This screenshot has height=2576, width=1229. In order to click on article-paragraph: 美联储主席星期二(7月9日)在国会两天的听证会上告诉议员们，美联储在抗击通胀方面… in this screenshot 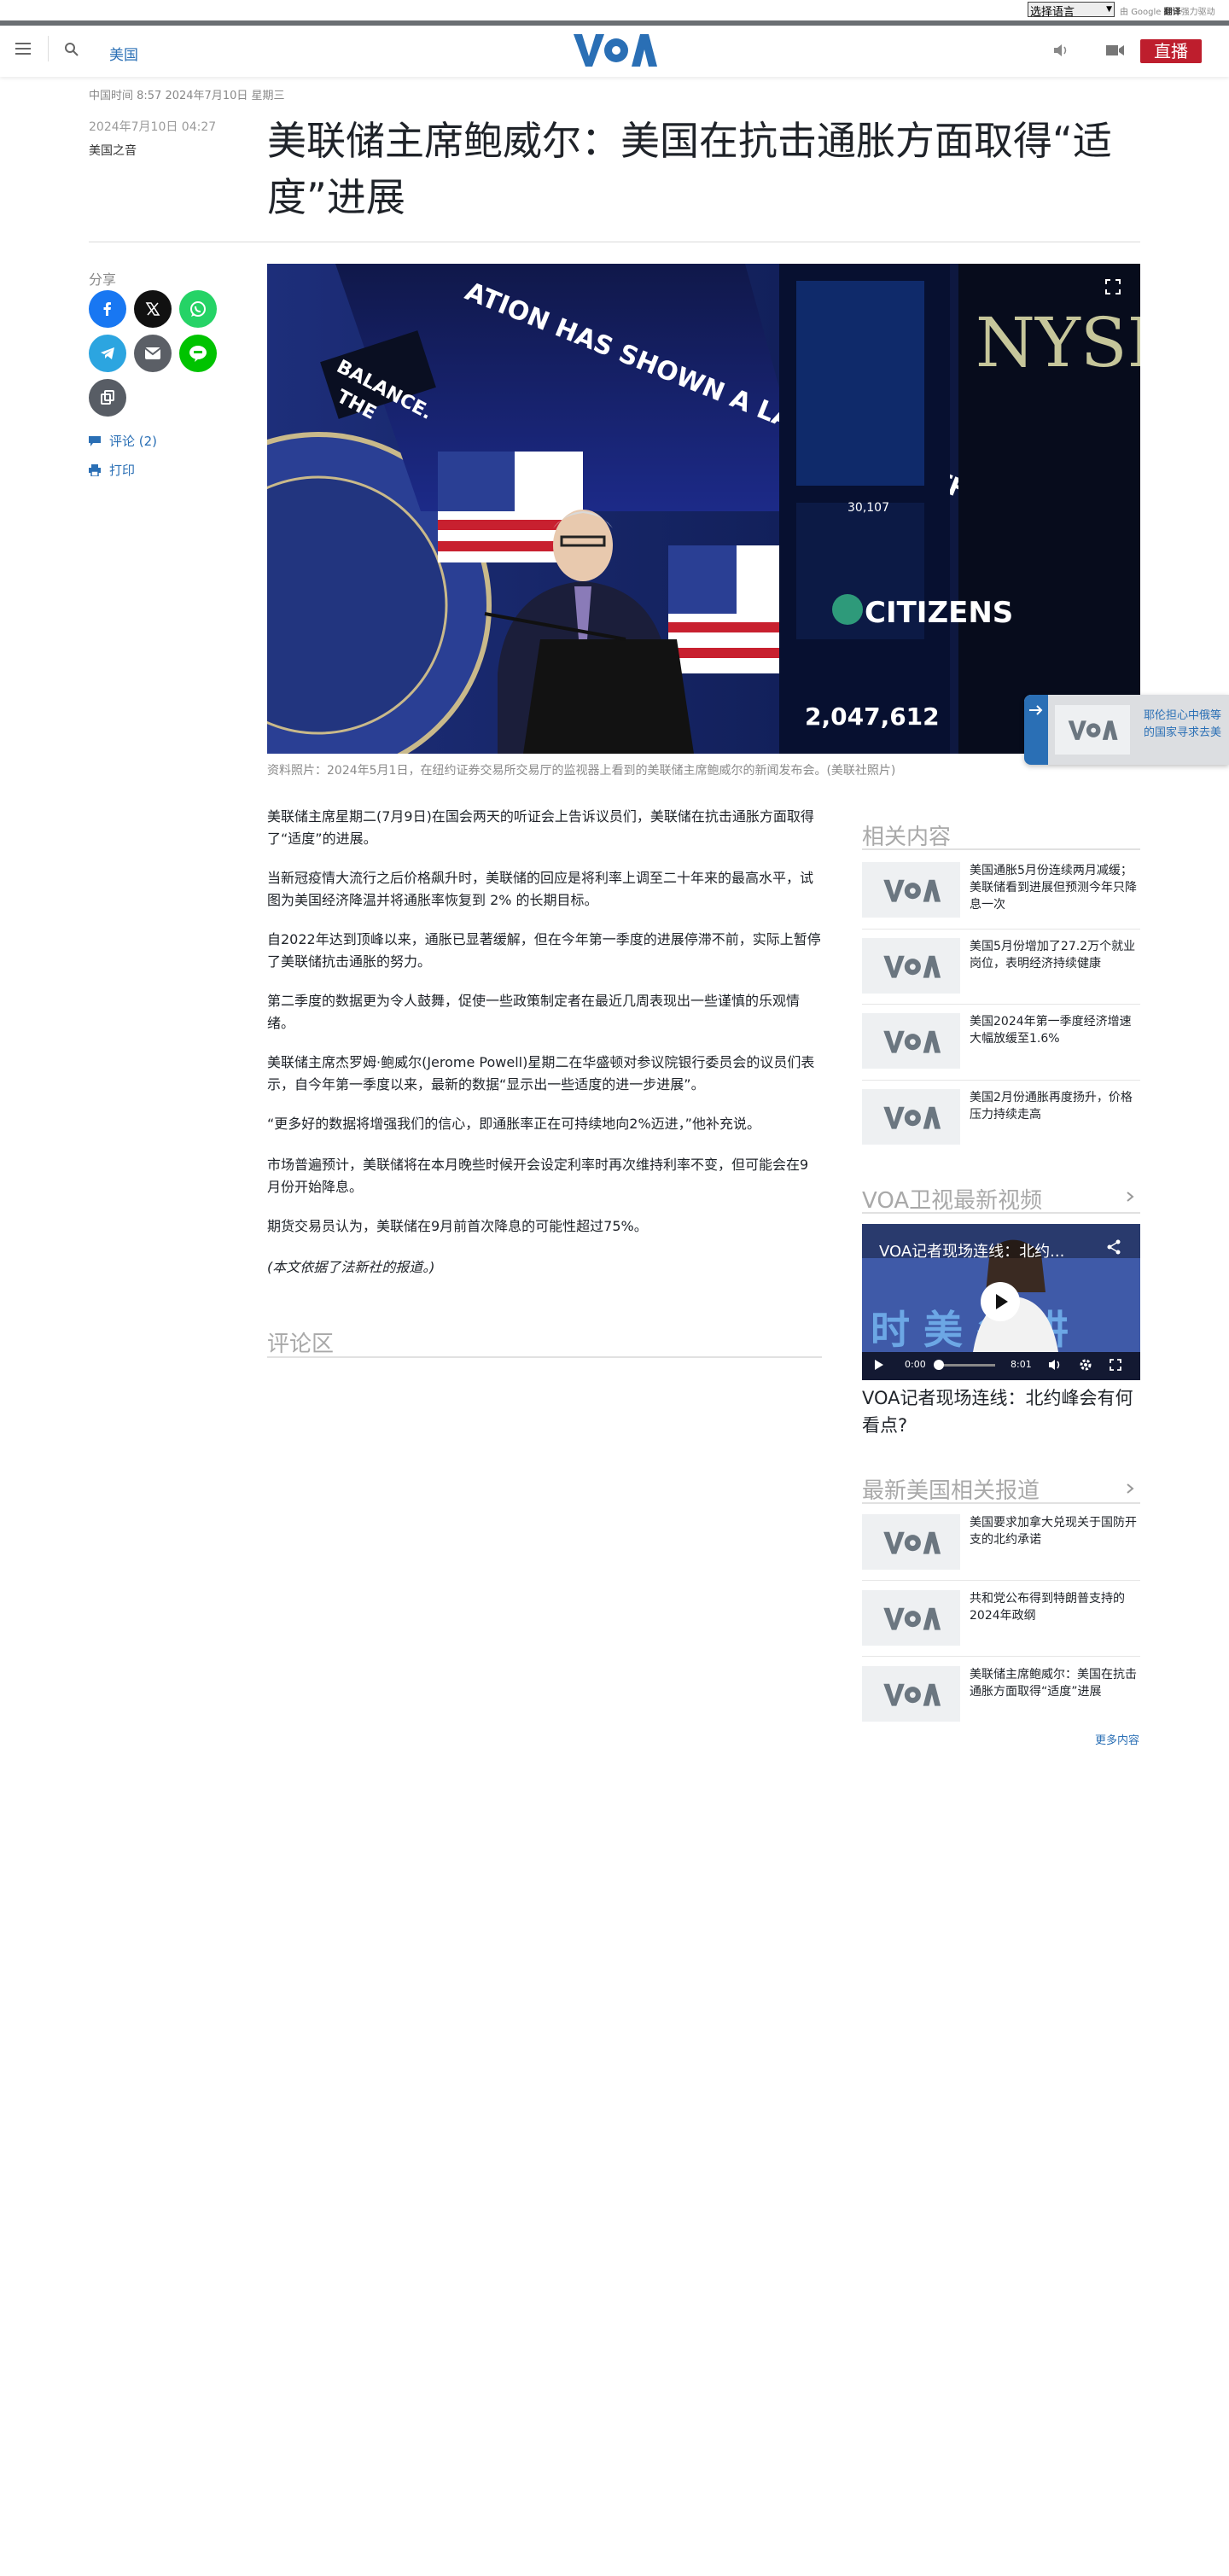, I will do `click(540, 827)`.